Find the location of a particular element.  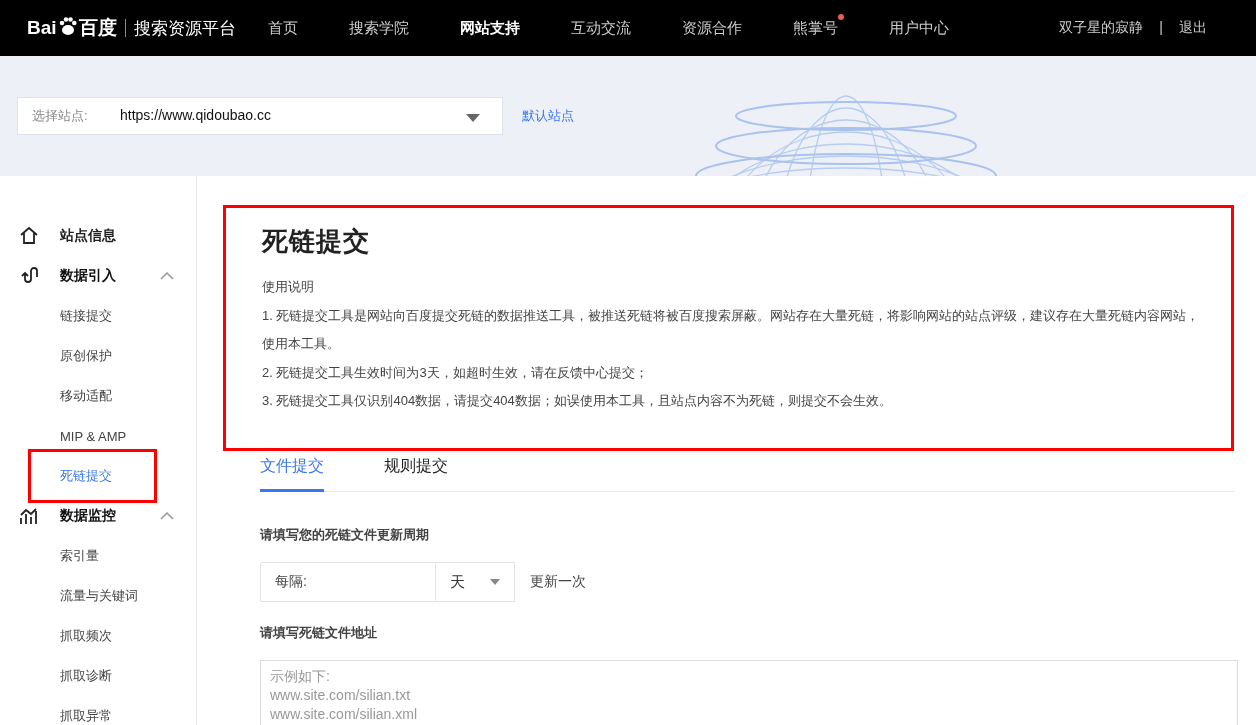

home-icon is located at coordinates (29, 236).